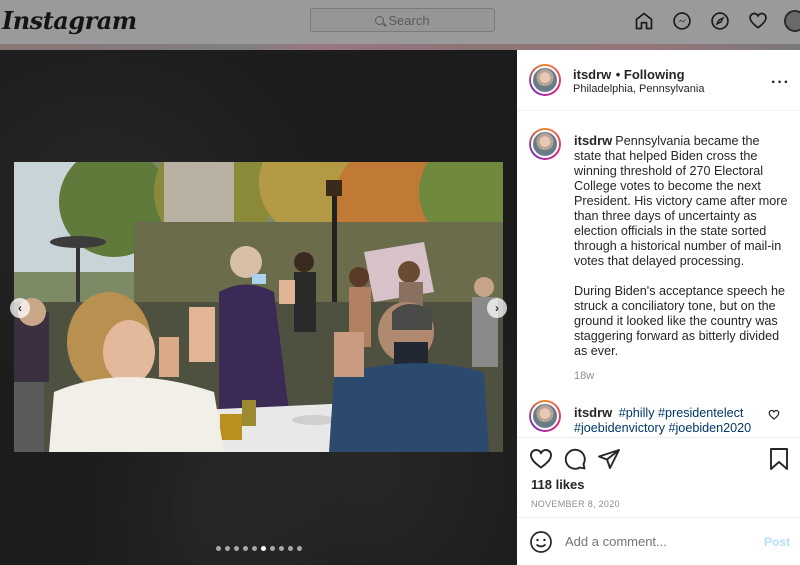 Image resolution: width=800 pixels, height=565 pixels. What do you see at coordinates (777, 542) in the screenshot?
I see `post-comment-button: Post` at bounding box center [777, 542].